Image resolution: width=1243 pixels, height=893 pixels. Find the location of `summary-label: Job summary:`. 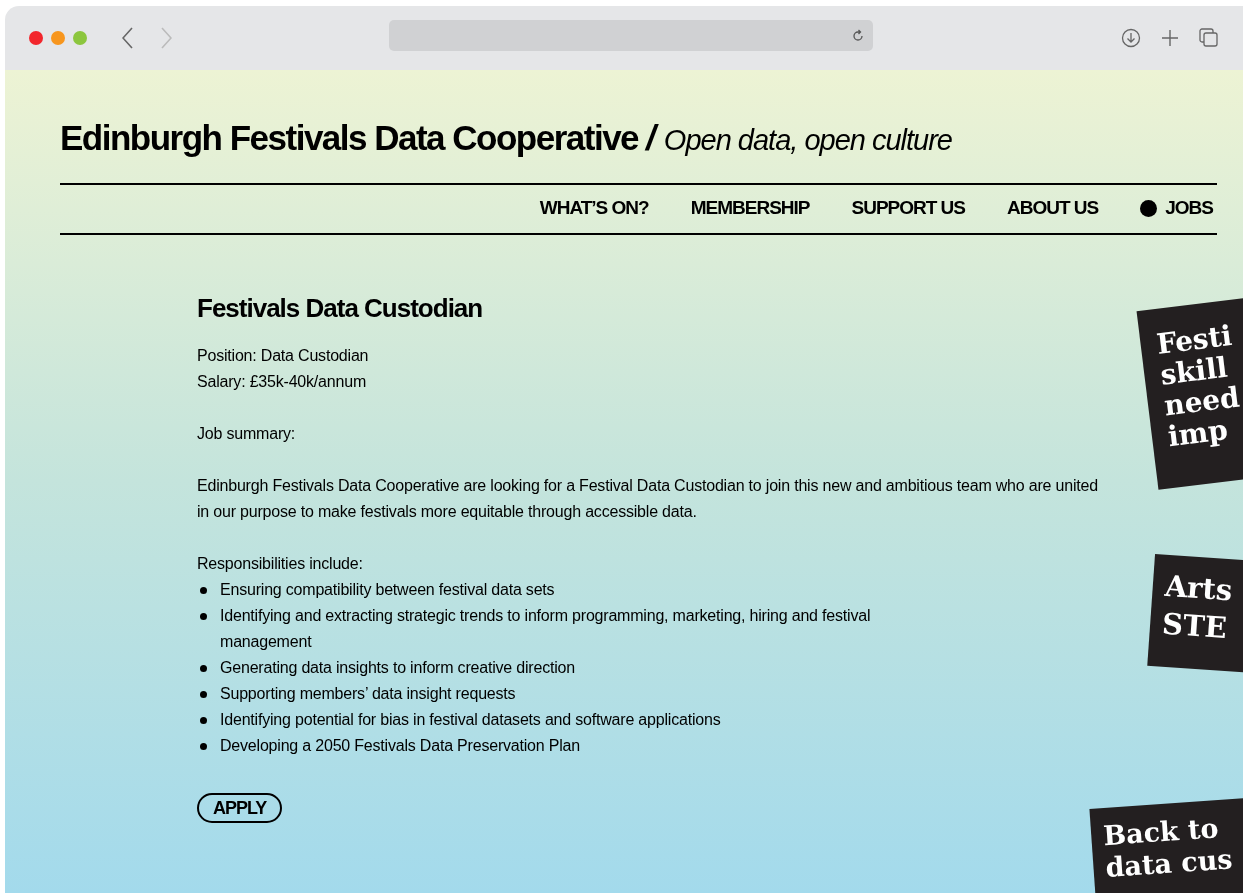

summary-label: Job summary: is located at coordinates (247, 433).